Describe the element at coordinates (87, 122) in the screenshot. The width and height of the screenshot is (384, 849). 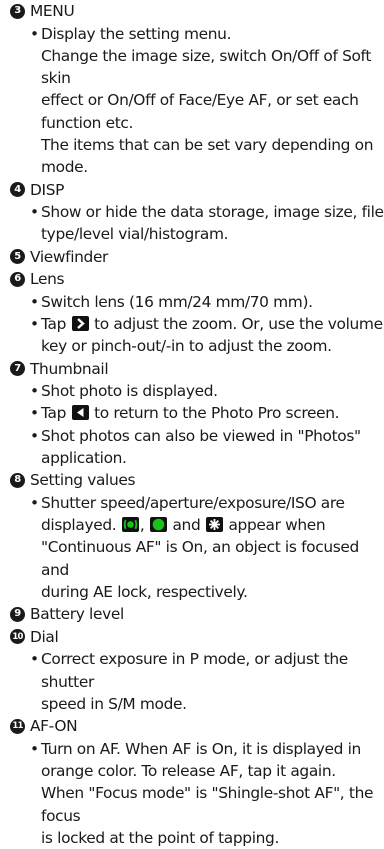
I see `continued-text: function etc.` at that location.